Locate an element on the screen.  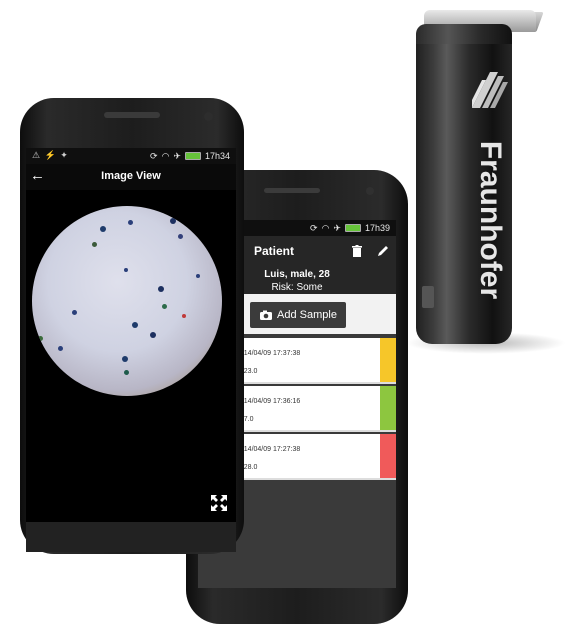
device-brand: Fraunhofer is located at coordinates (490, 220).